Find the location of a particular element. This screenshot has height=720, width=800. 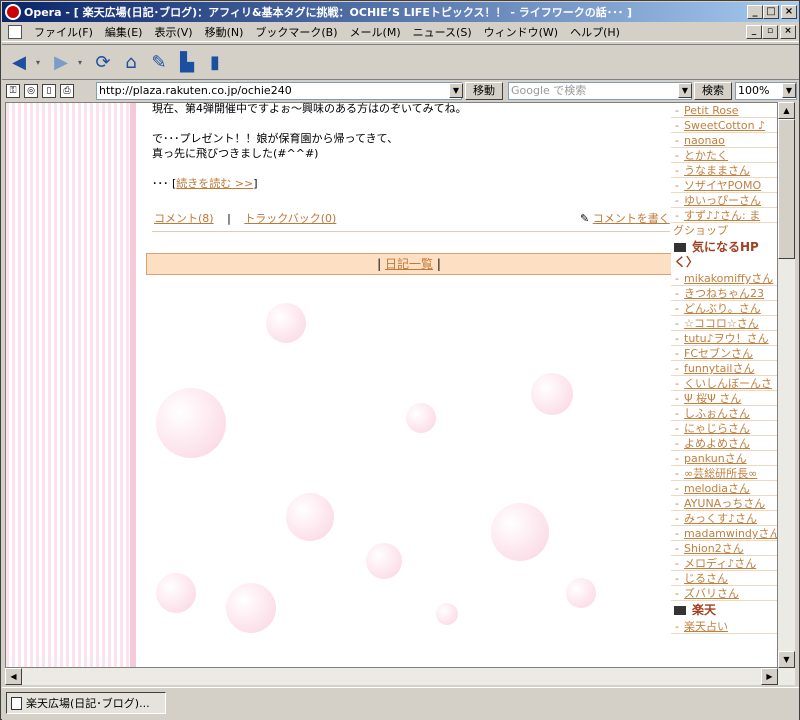

forward-icon: ▶ is located at coordinates (61, 62).